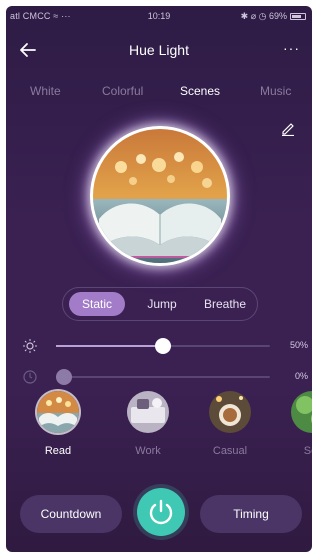 Image resolution: width=320 pixels, height=553 pixels. Describe the element at coordinates (45, 91) in the screenshot. I see `tab-white: White` at that location.